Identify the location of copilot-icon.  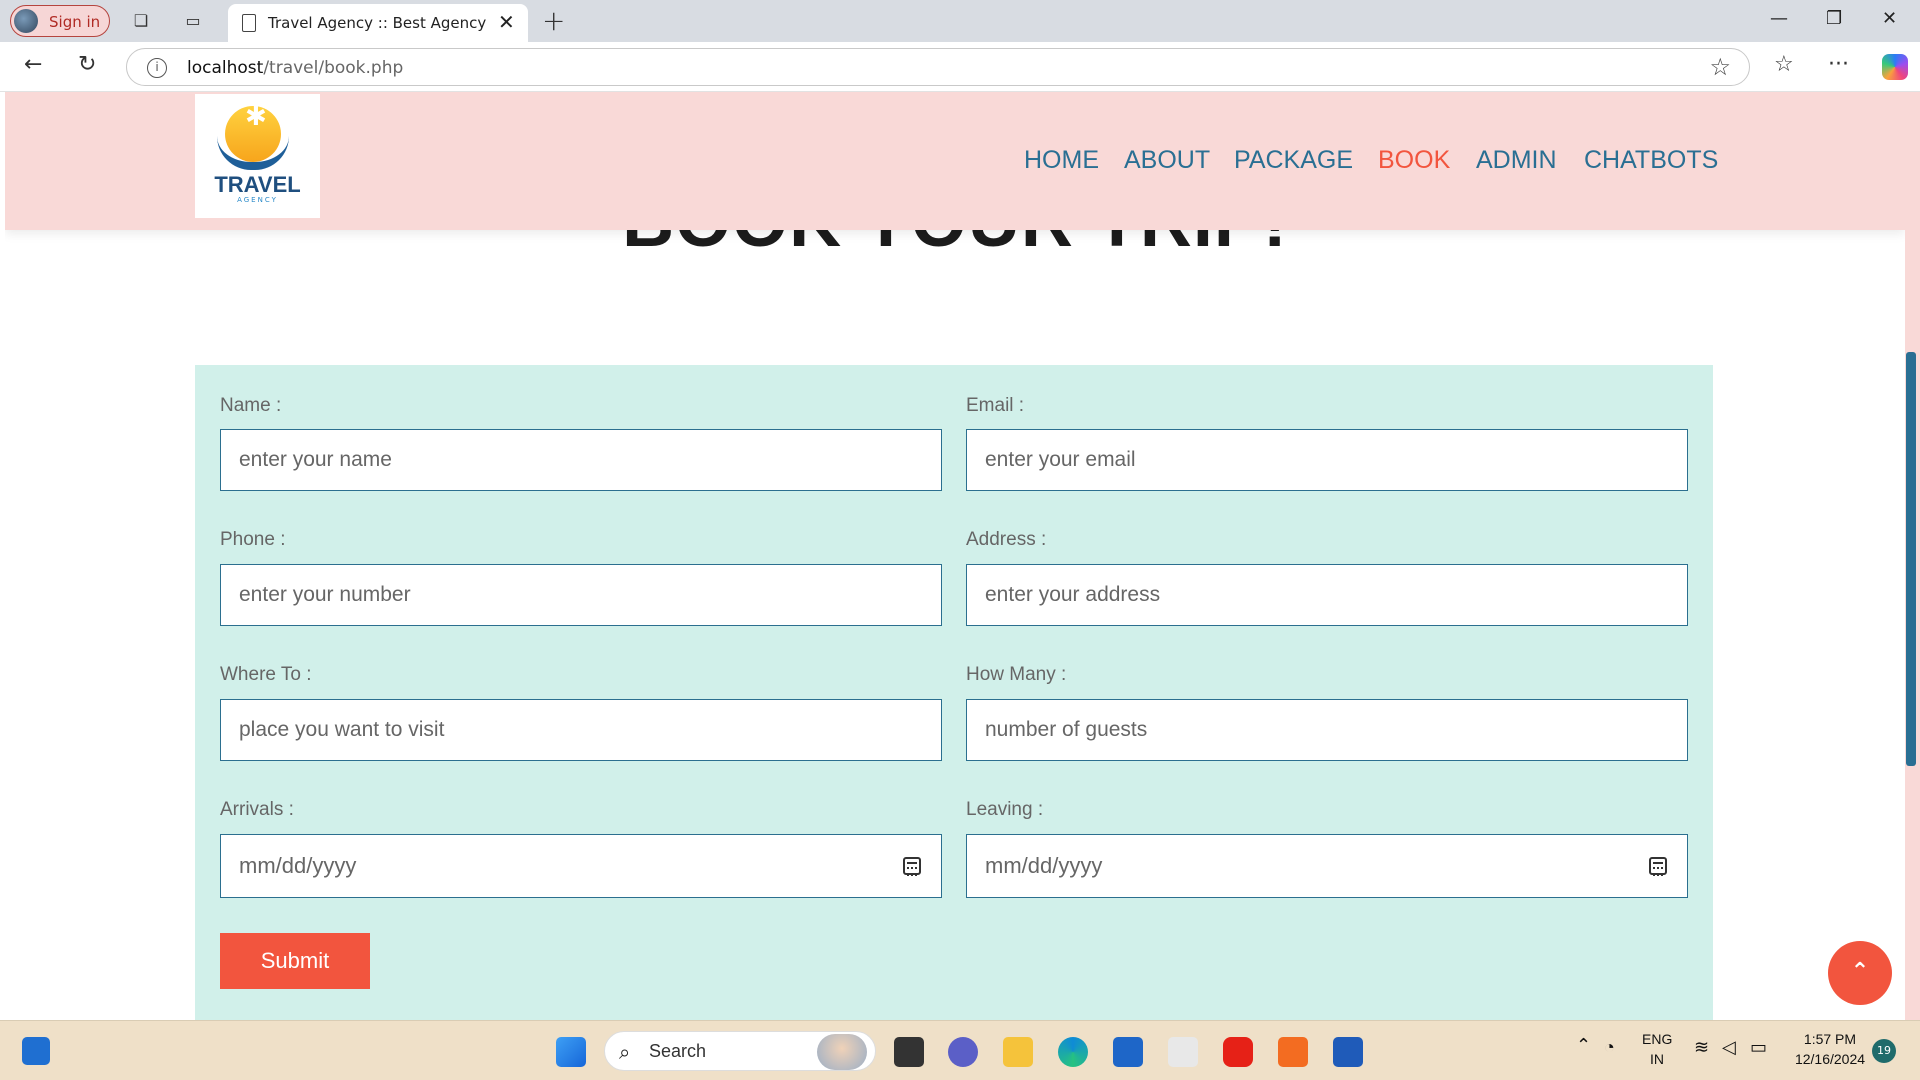
(1895, 67).